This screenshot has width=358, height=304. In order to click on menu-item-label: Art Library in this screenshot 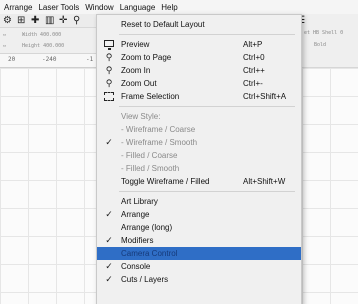, I will do `click(139, 201)`.